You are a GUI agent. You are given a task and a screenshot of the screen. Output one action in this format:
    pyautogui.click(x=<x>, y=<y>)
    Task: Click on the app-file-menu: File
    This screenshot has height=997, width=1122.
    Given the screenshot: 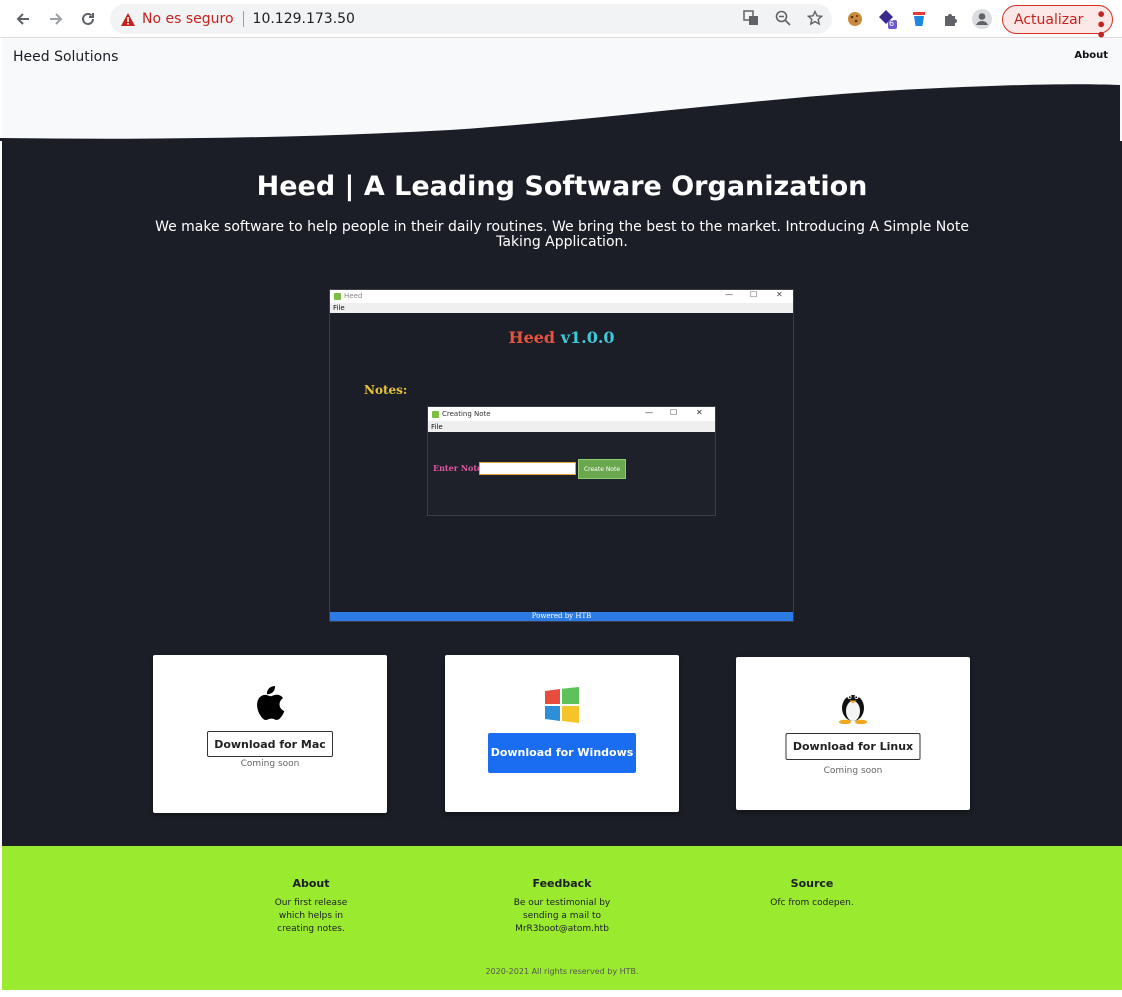 What is the action you would take?
    pyautogui.click(x=339, y=308)
    